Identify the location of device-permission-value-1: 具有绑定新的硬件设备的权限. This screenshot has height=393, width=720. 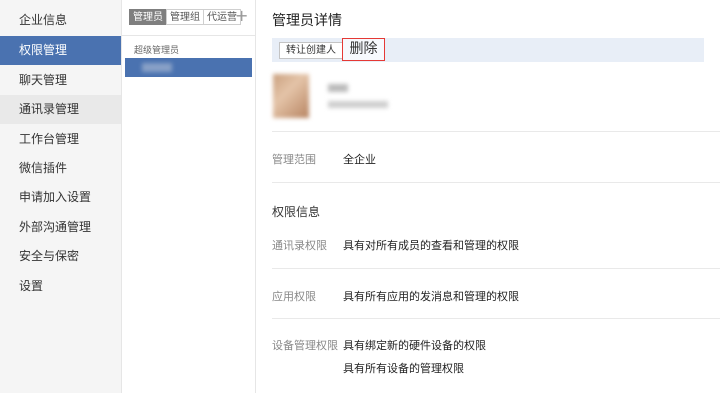
(414, 345).